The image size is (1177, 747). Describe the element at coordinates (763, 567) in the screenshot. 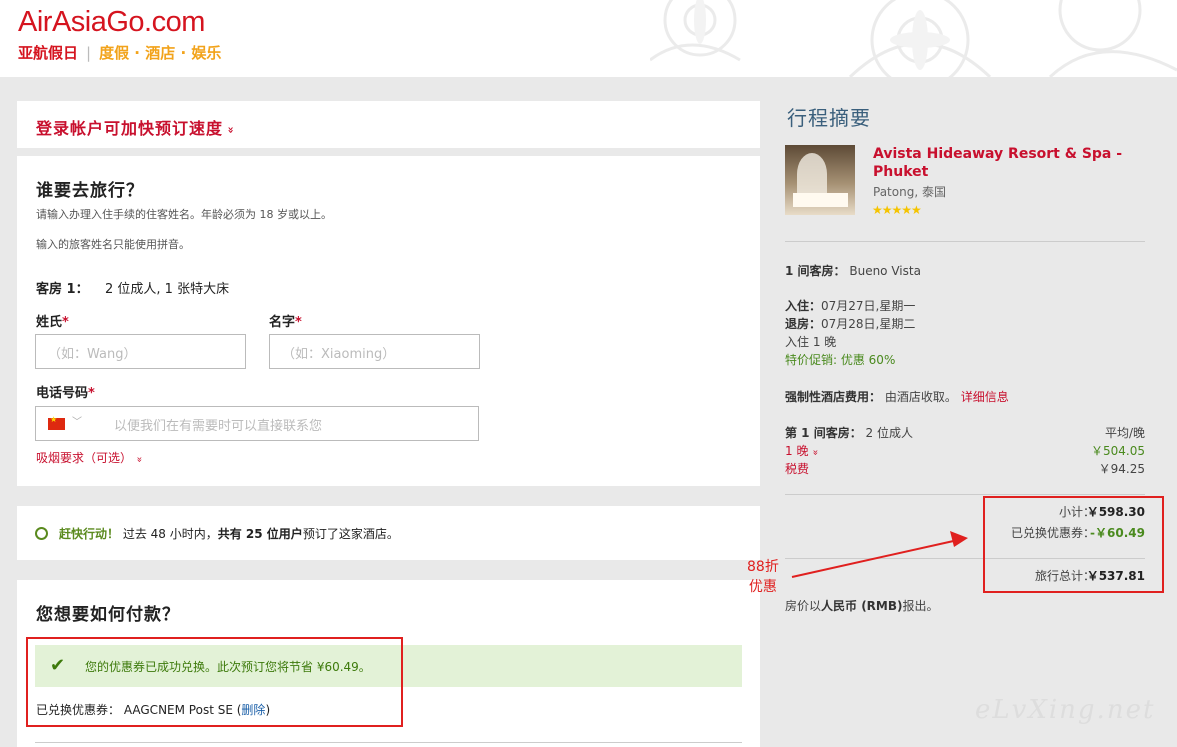

I see `annotation-line1: 88折` at that location.